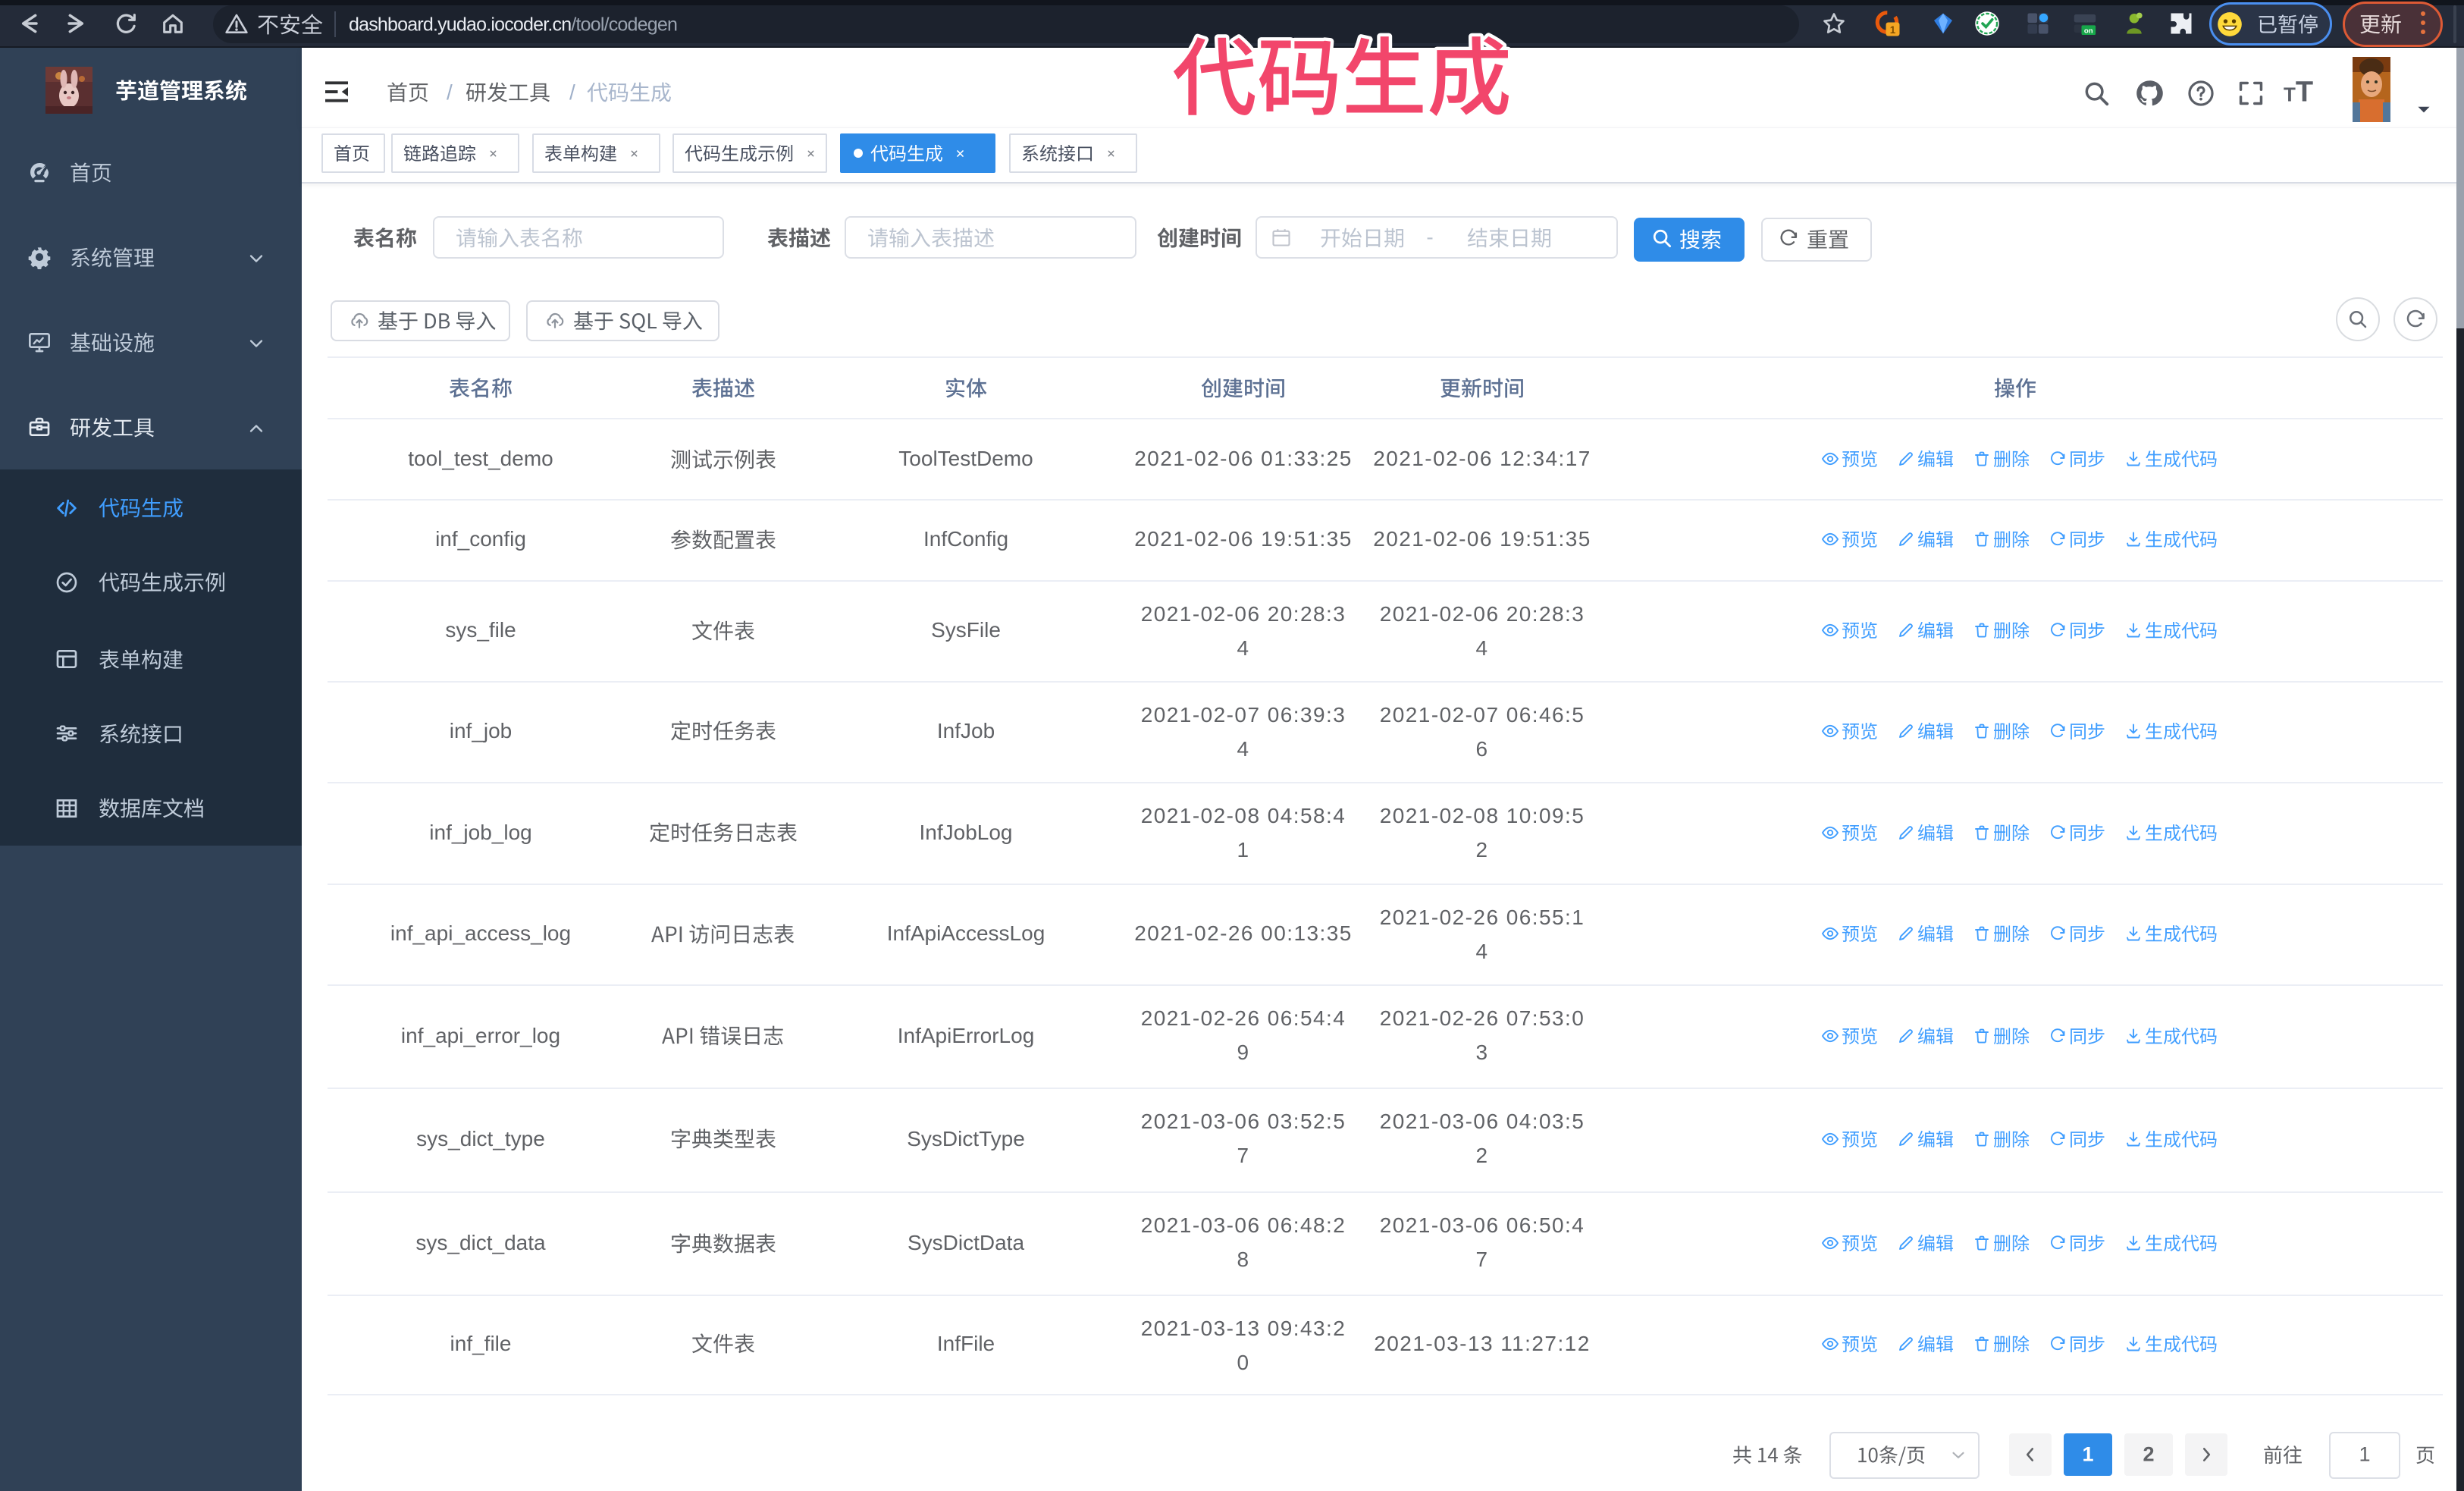  I want to click on svg-text: 1, so click(1893, 30).